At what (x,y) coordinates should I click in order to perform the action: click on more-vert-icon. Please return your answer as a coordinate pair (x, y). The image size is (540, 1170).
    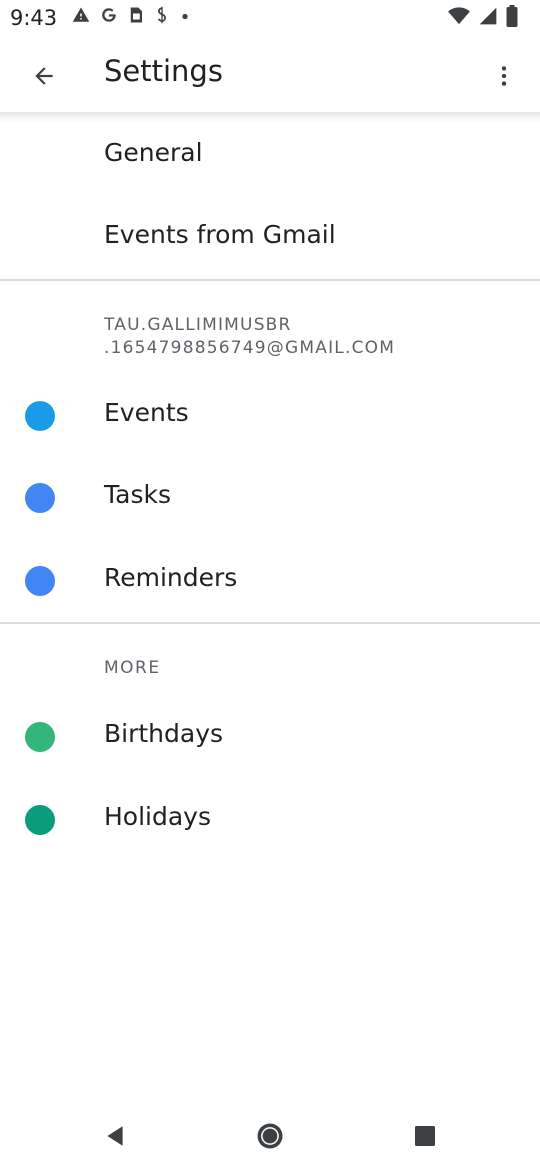
    Looking at the image, I should click on (504, 76).